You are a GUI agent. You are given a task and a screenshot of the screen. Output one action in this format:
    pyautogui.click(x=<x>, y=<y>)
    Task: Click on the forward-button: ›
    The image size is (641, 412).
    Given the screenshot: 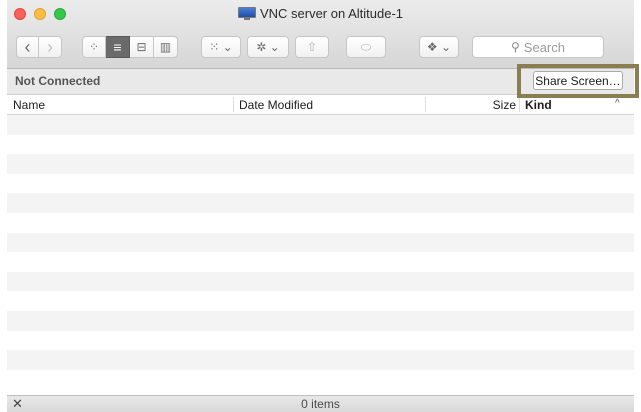 What is the action you would take?
    pyautogui.click(x=50, y=47)
    